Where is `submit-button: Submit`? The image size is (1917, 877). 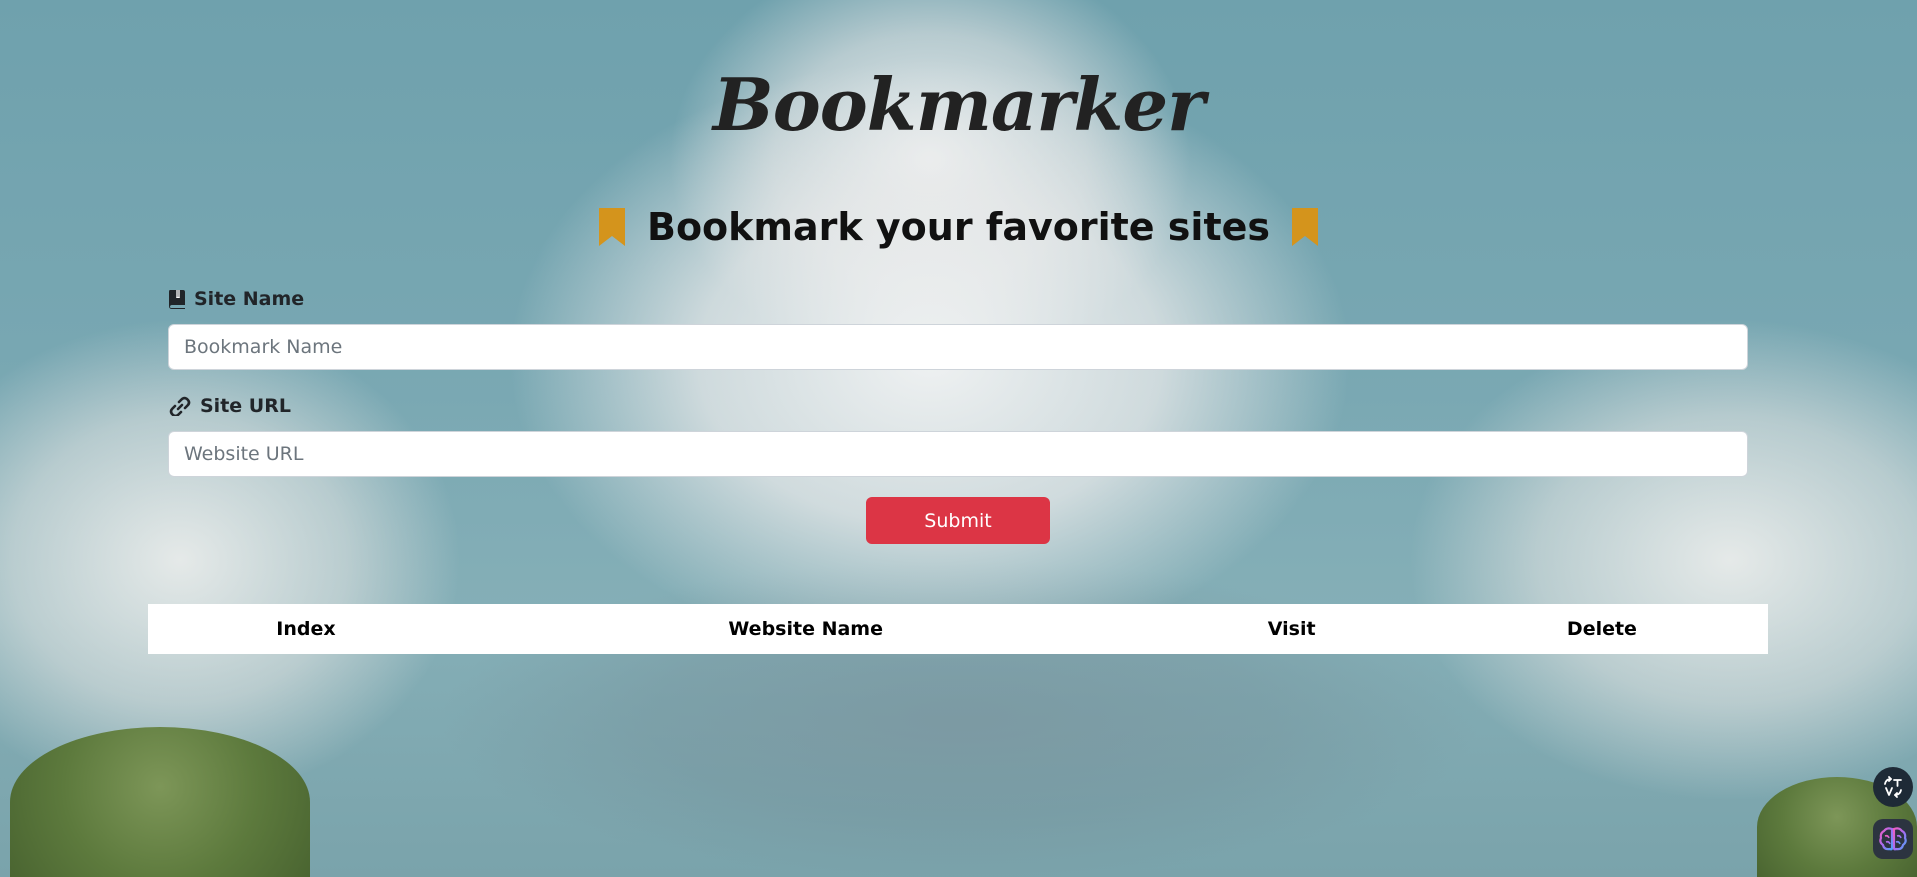 submit-button: Submit is located at coordinates (958, 520).